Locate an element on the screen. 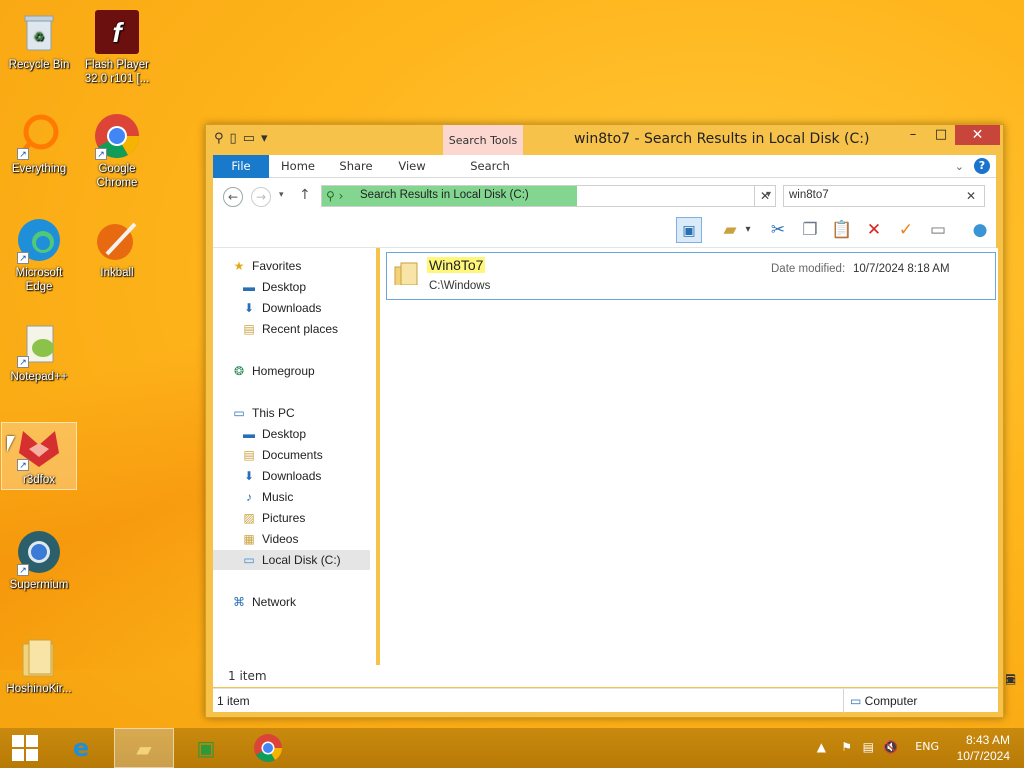 This screenshot has width=1024, height=768. properties-icon: ▭ is located at coordinates (938, 230).